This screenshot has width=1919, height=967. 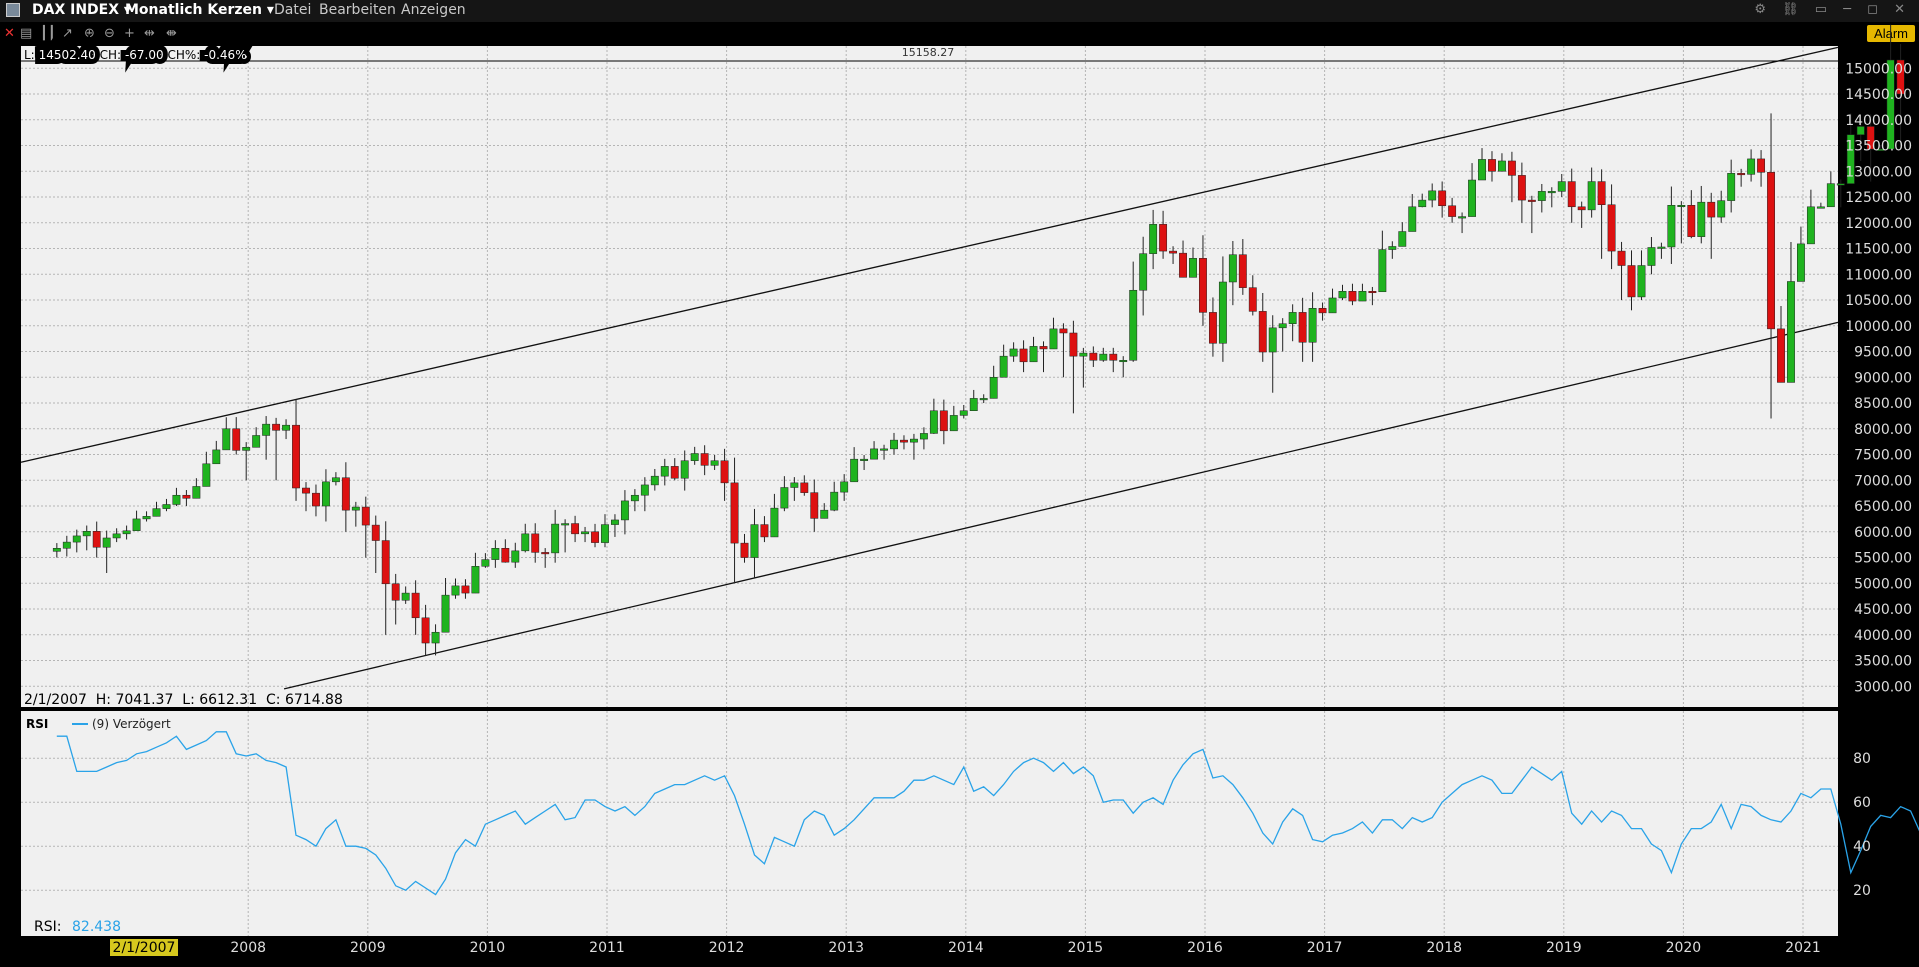 What do you see at coordinates (1883, 662) in the screenshot?
I see `y-tick-label: 3500.00` at bounding box center [1883, 662].